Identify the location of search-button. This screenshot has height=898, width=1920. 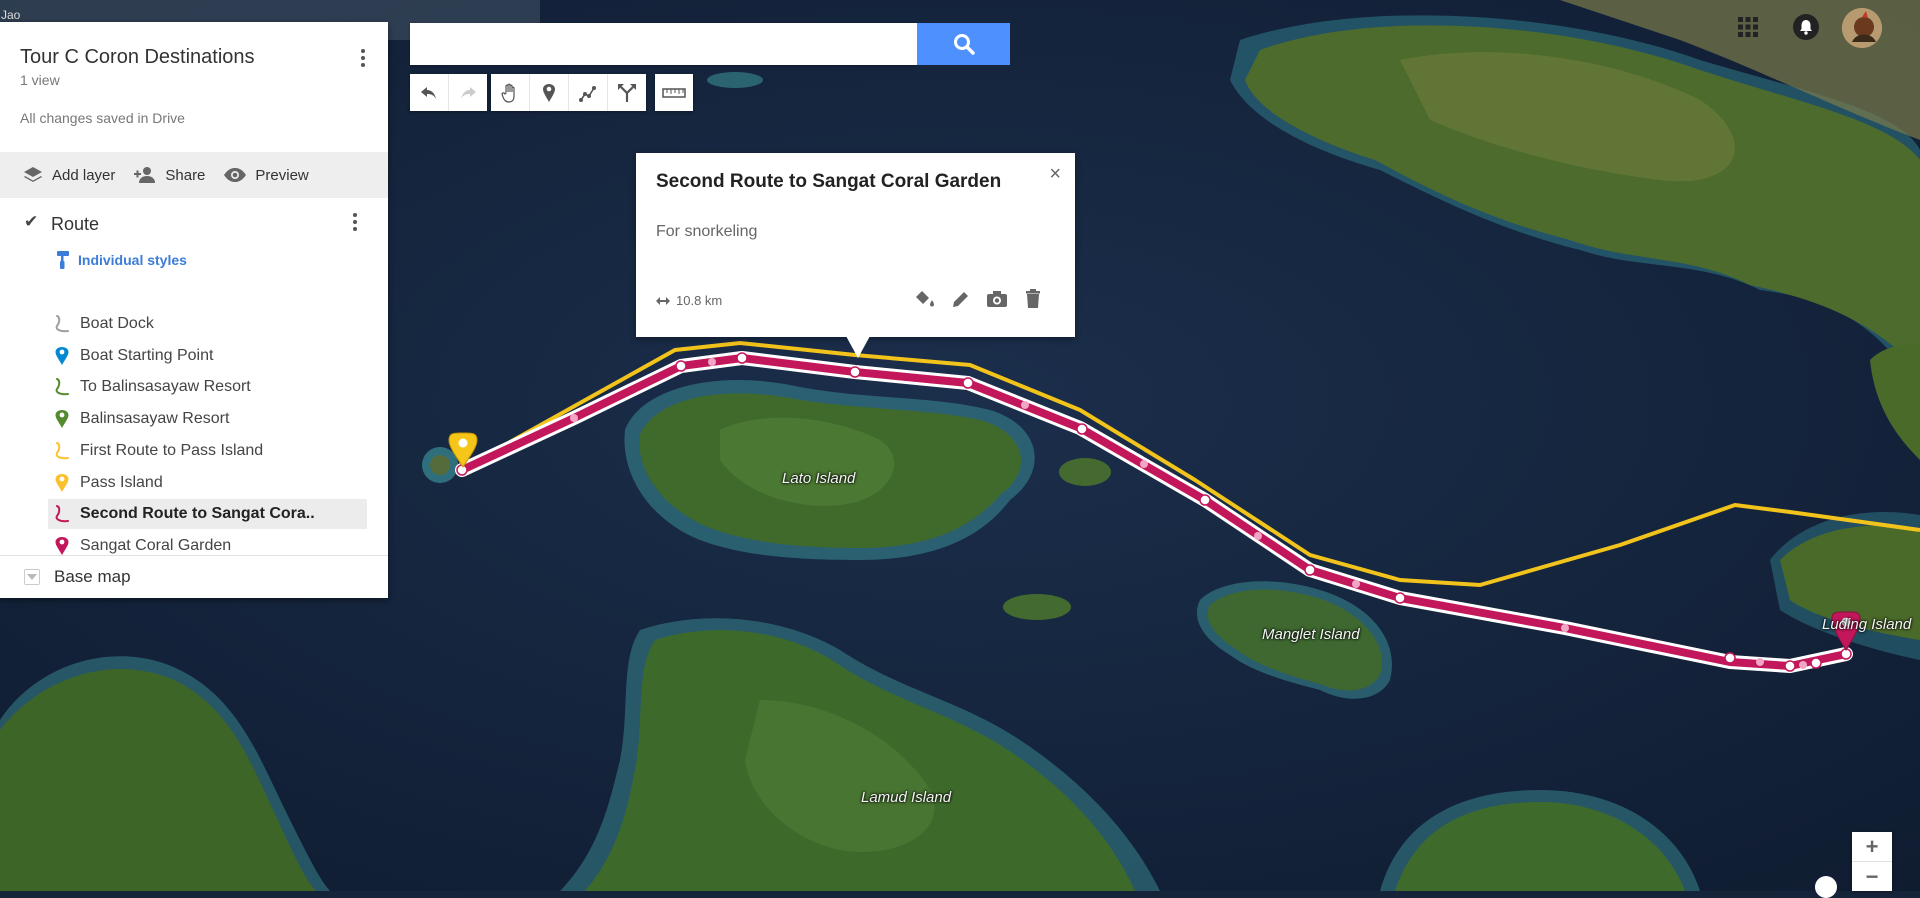
(963, 44).